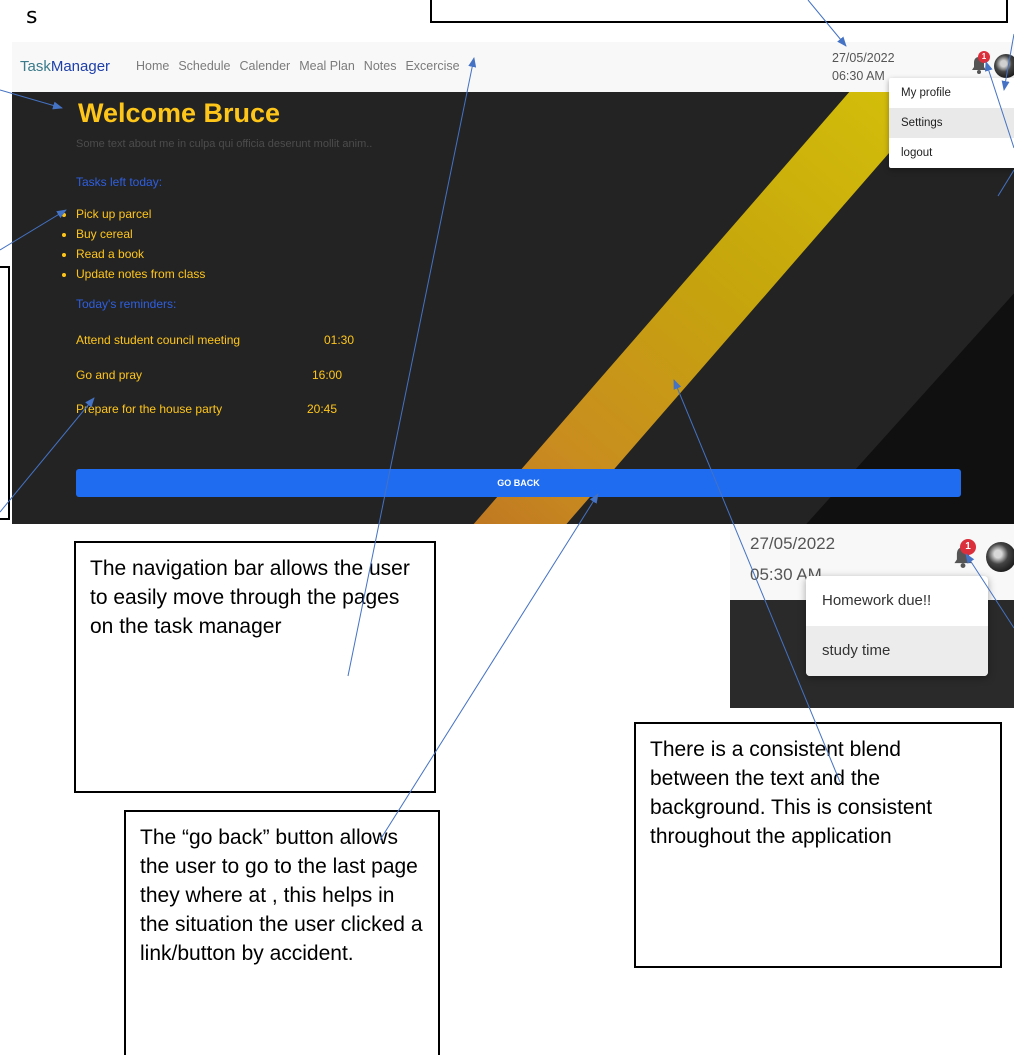  I want to click on arrow-to-avatar, so click(1007, 62).